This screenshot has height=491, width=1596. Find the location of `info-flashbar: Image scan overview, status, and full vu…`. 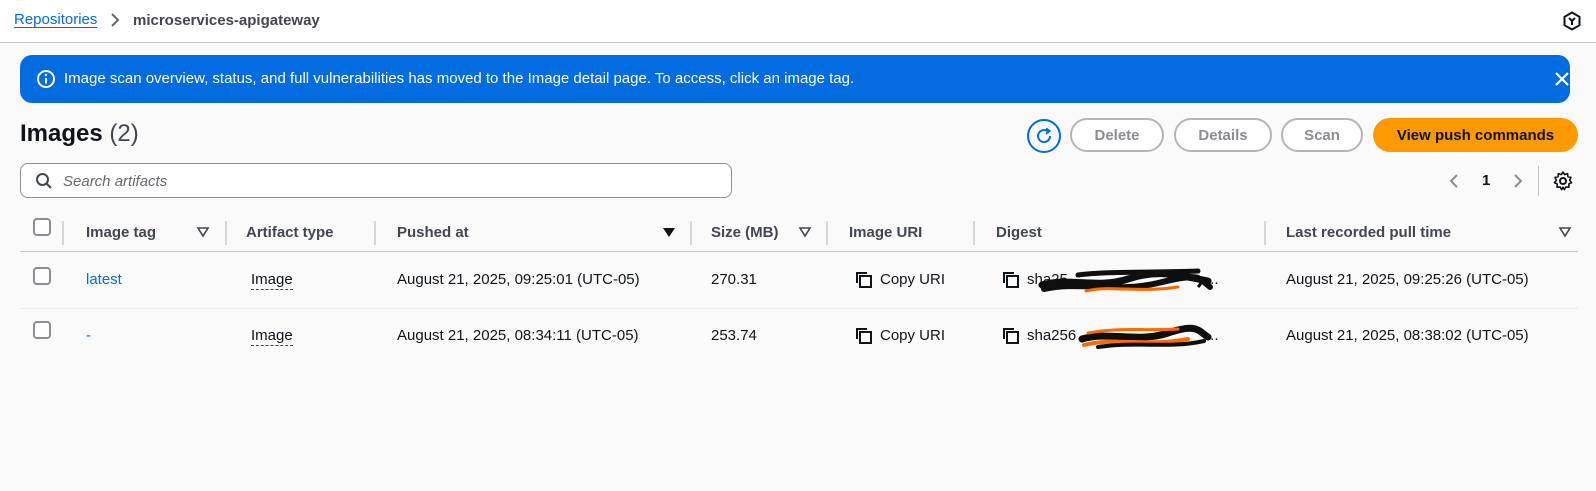

info-flashbar: Image scan overview, status, and full vu… is located at coordinates (795, 79).